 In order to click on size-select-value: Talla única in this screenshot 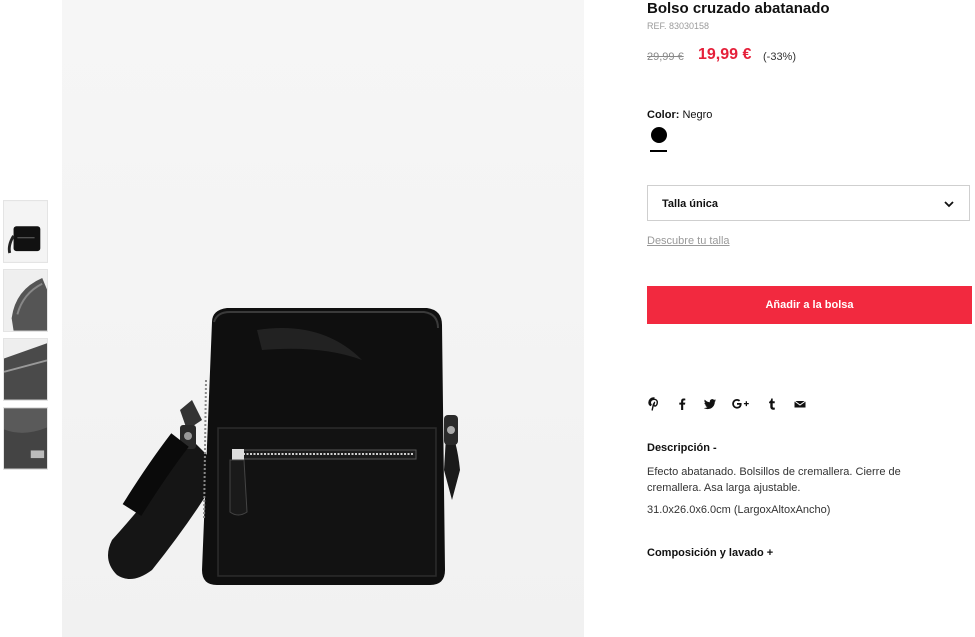, I will do `click(690, 204)`.